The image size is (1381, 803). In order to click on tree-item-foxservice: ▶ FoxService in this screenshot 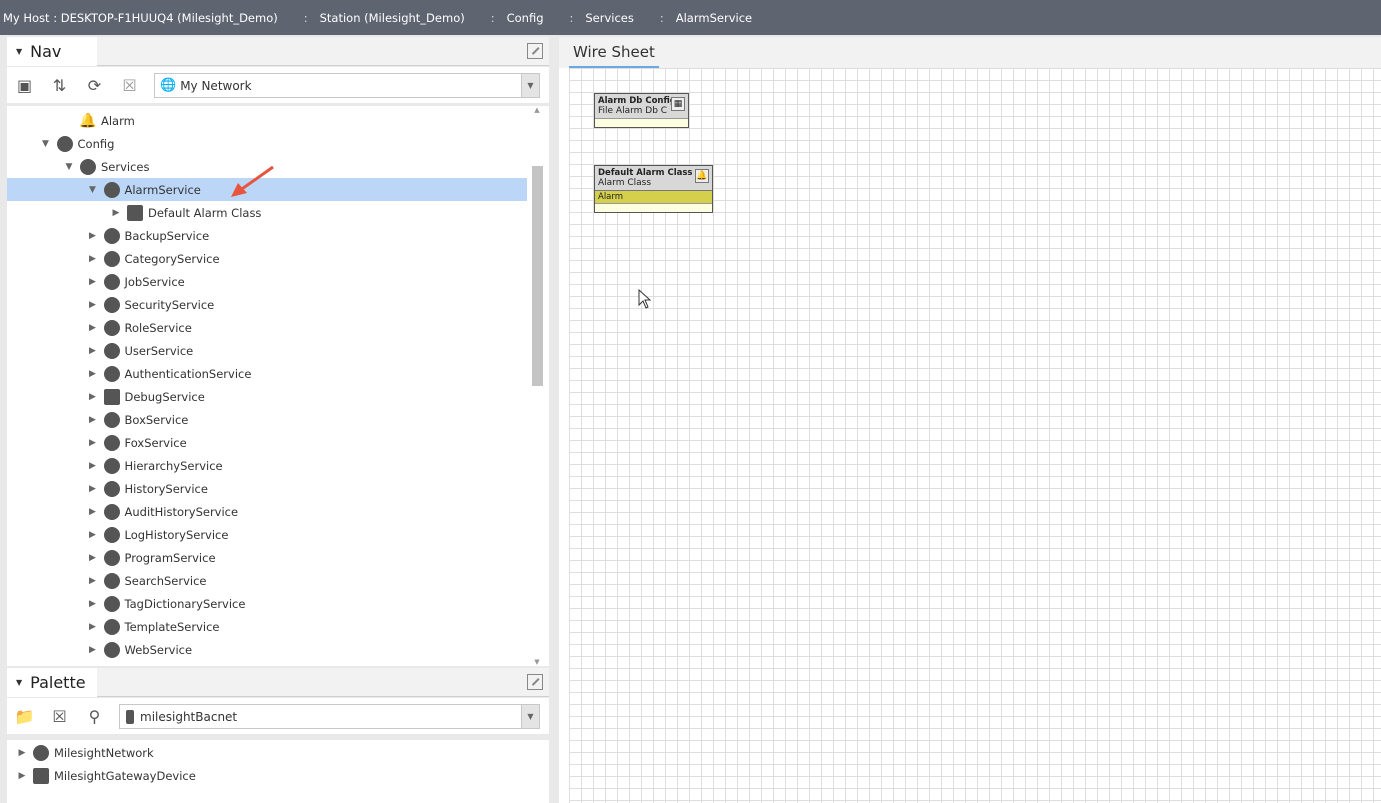, I will do `click(267, 442)`.